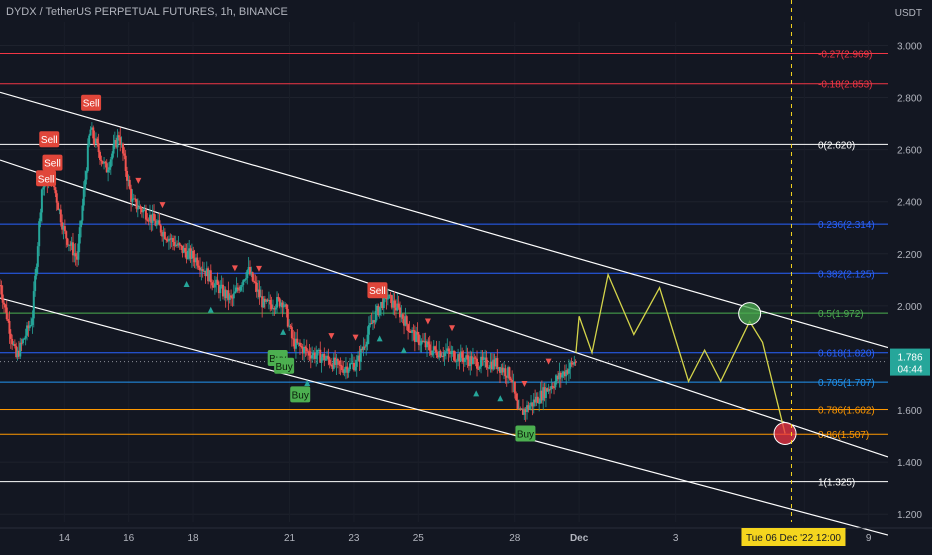 The width and height of the screenshot is (932, 555). What do you see at coordinates (846, 411) in the screenshot?
I see `fib-level-label: 0.786(1.602)` at bounding box center [846, 411].